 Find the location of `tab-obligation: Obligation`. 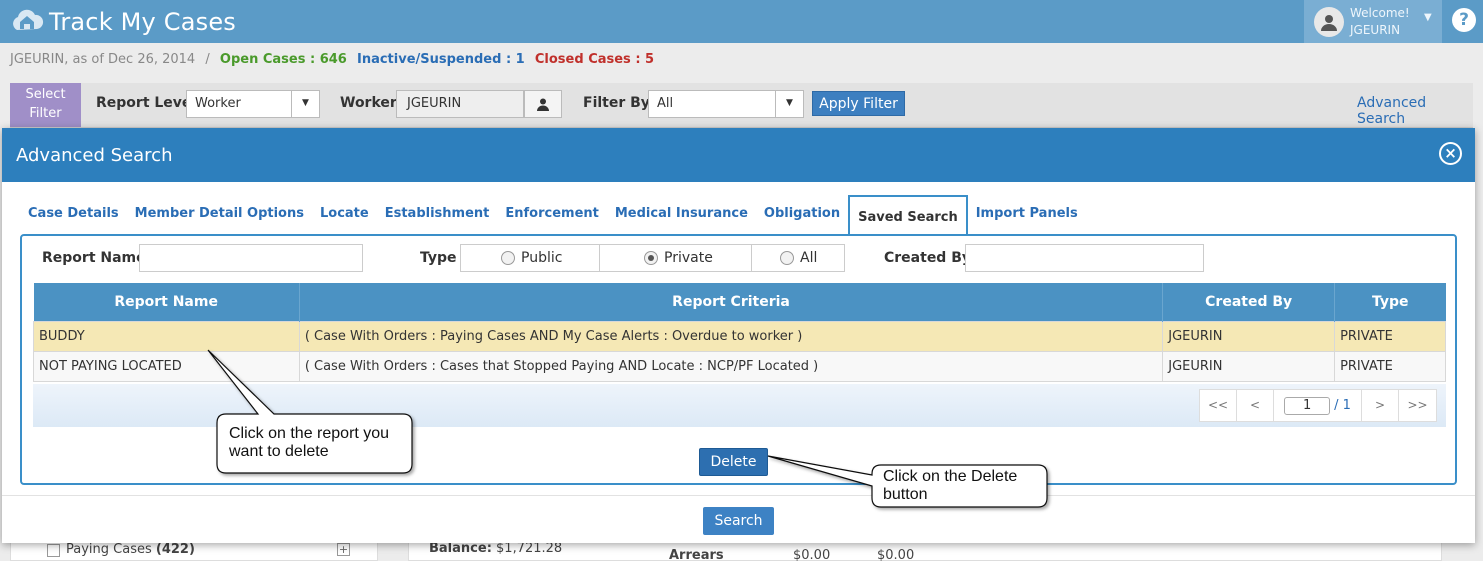

tab-obligation: Obligation is located at coordinates (802, 215).